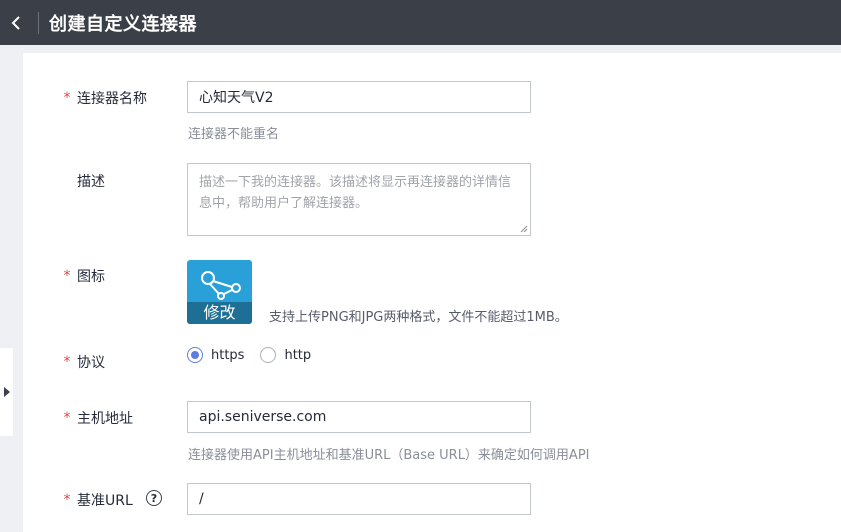 The image size is (841, 532). Describe the element at coordinates (355, 193) in the screenshot. I see `description-placeholder: 描述一下我的连接器。该描述将显示再连接器的详情信息中，帮助用户了解连接器。` at that location.